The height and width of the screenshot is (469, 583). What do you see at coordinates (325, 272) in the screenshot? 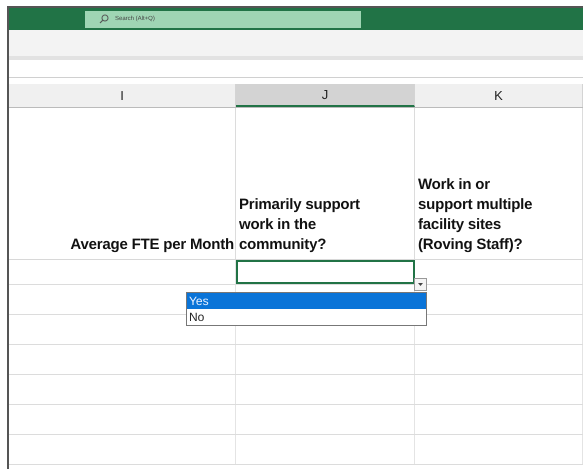
I see `active-cell` at bounding box center [325, 272].